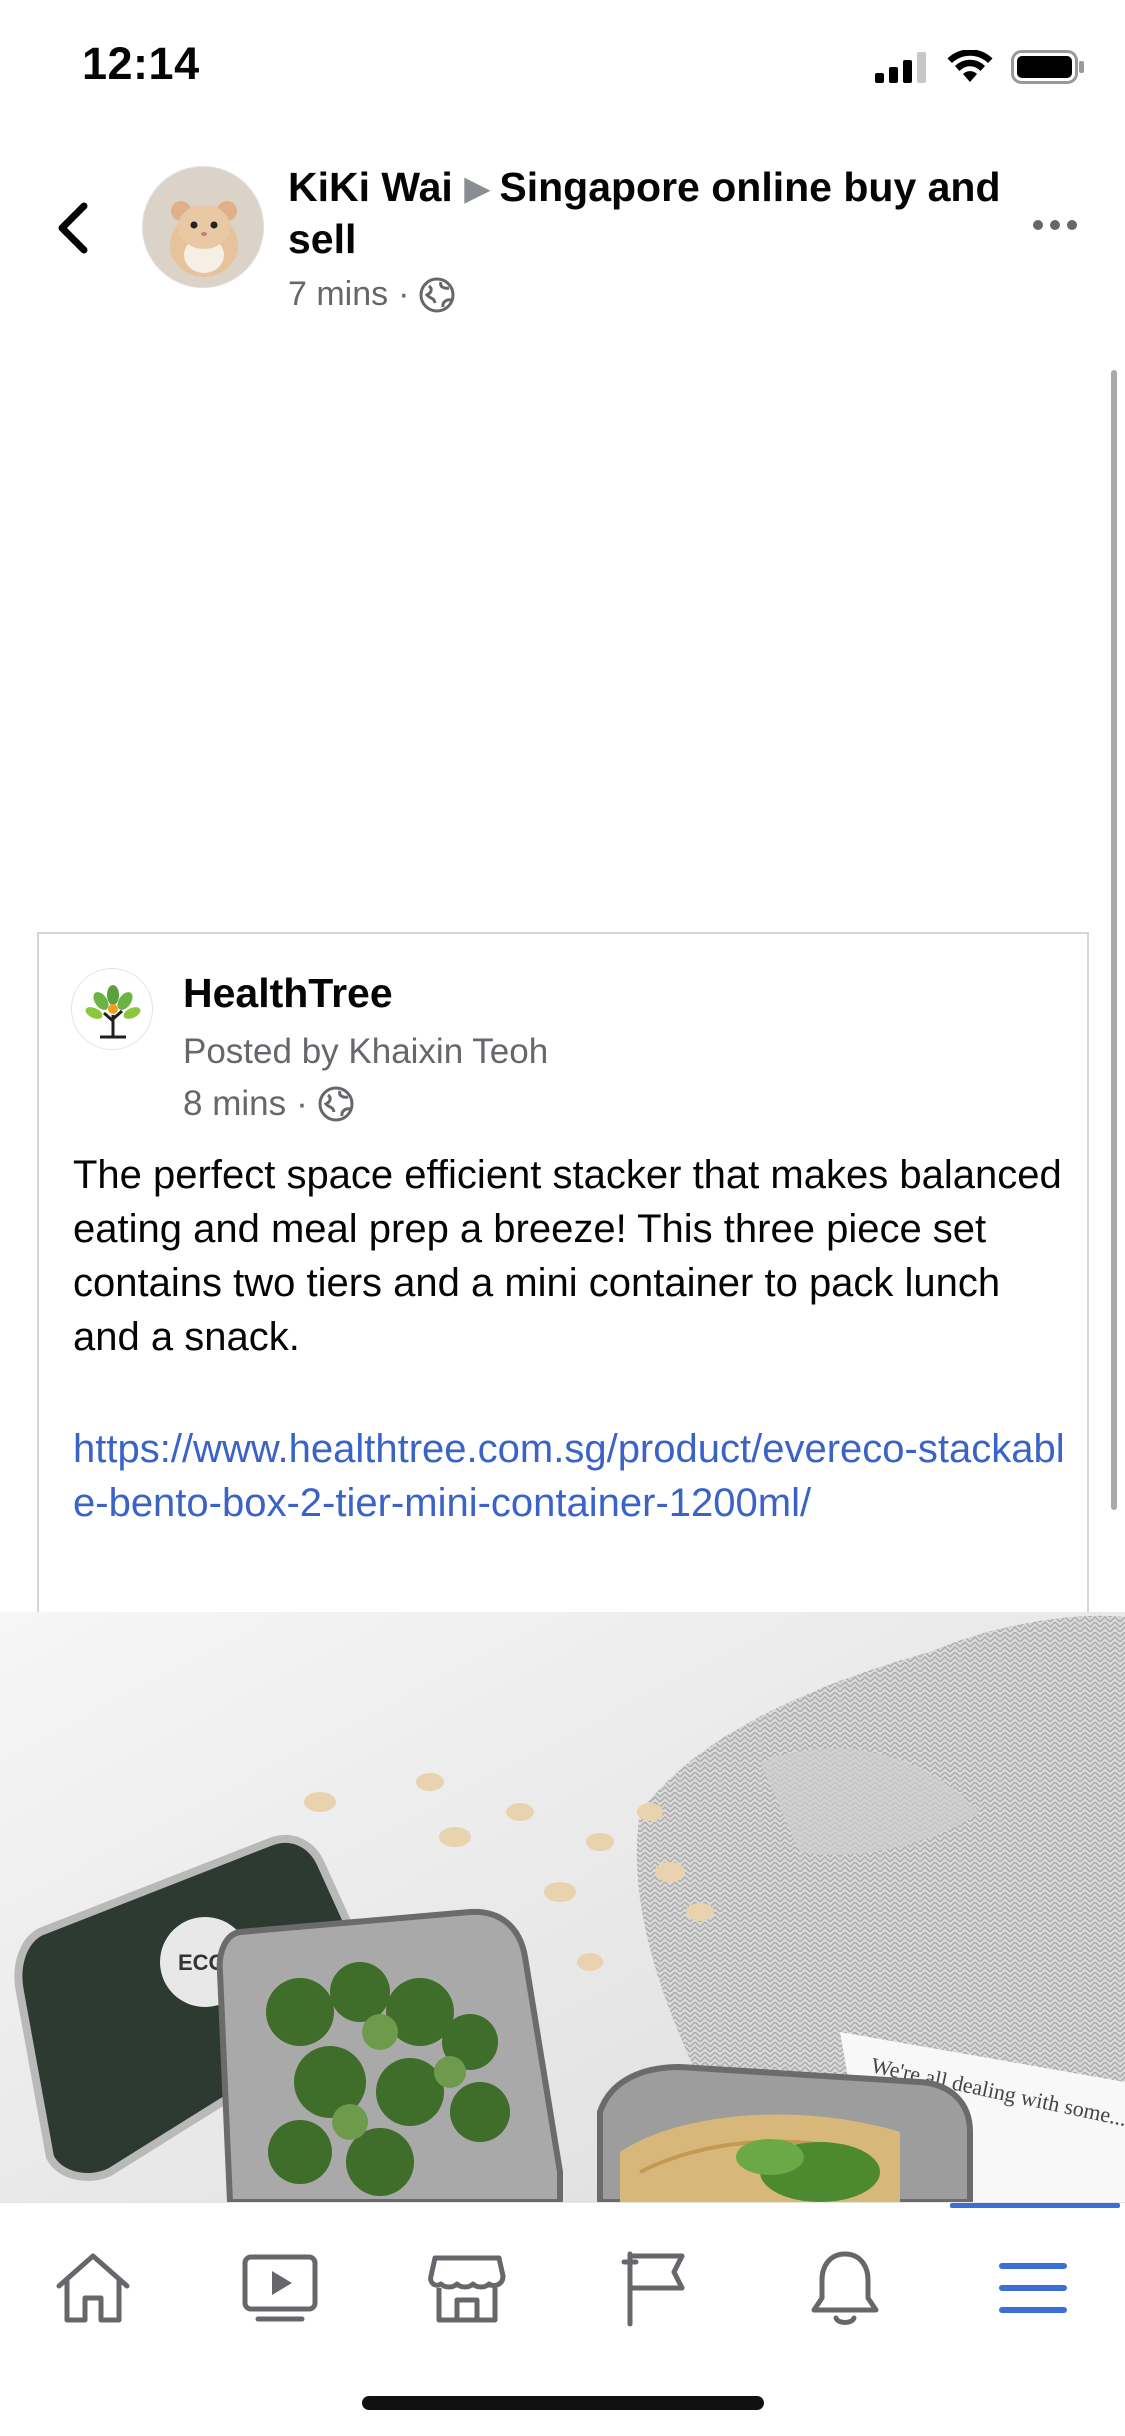  I want to click on status-time: 12:14, so click(141, 63).